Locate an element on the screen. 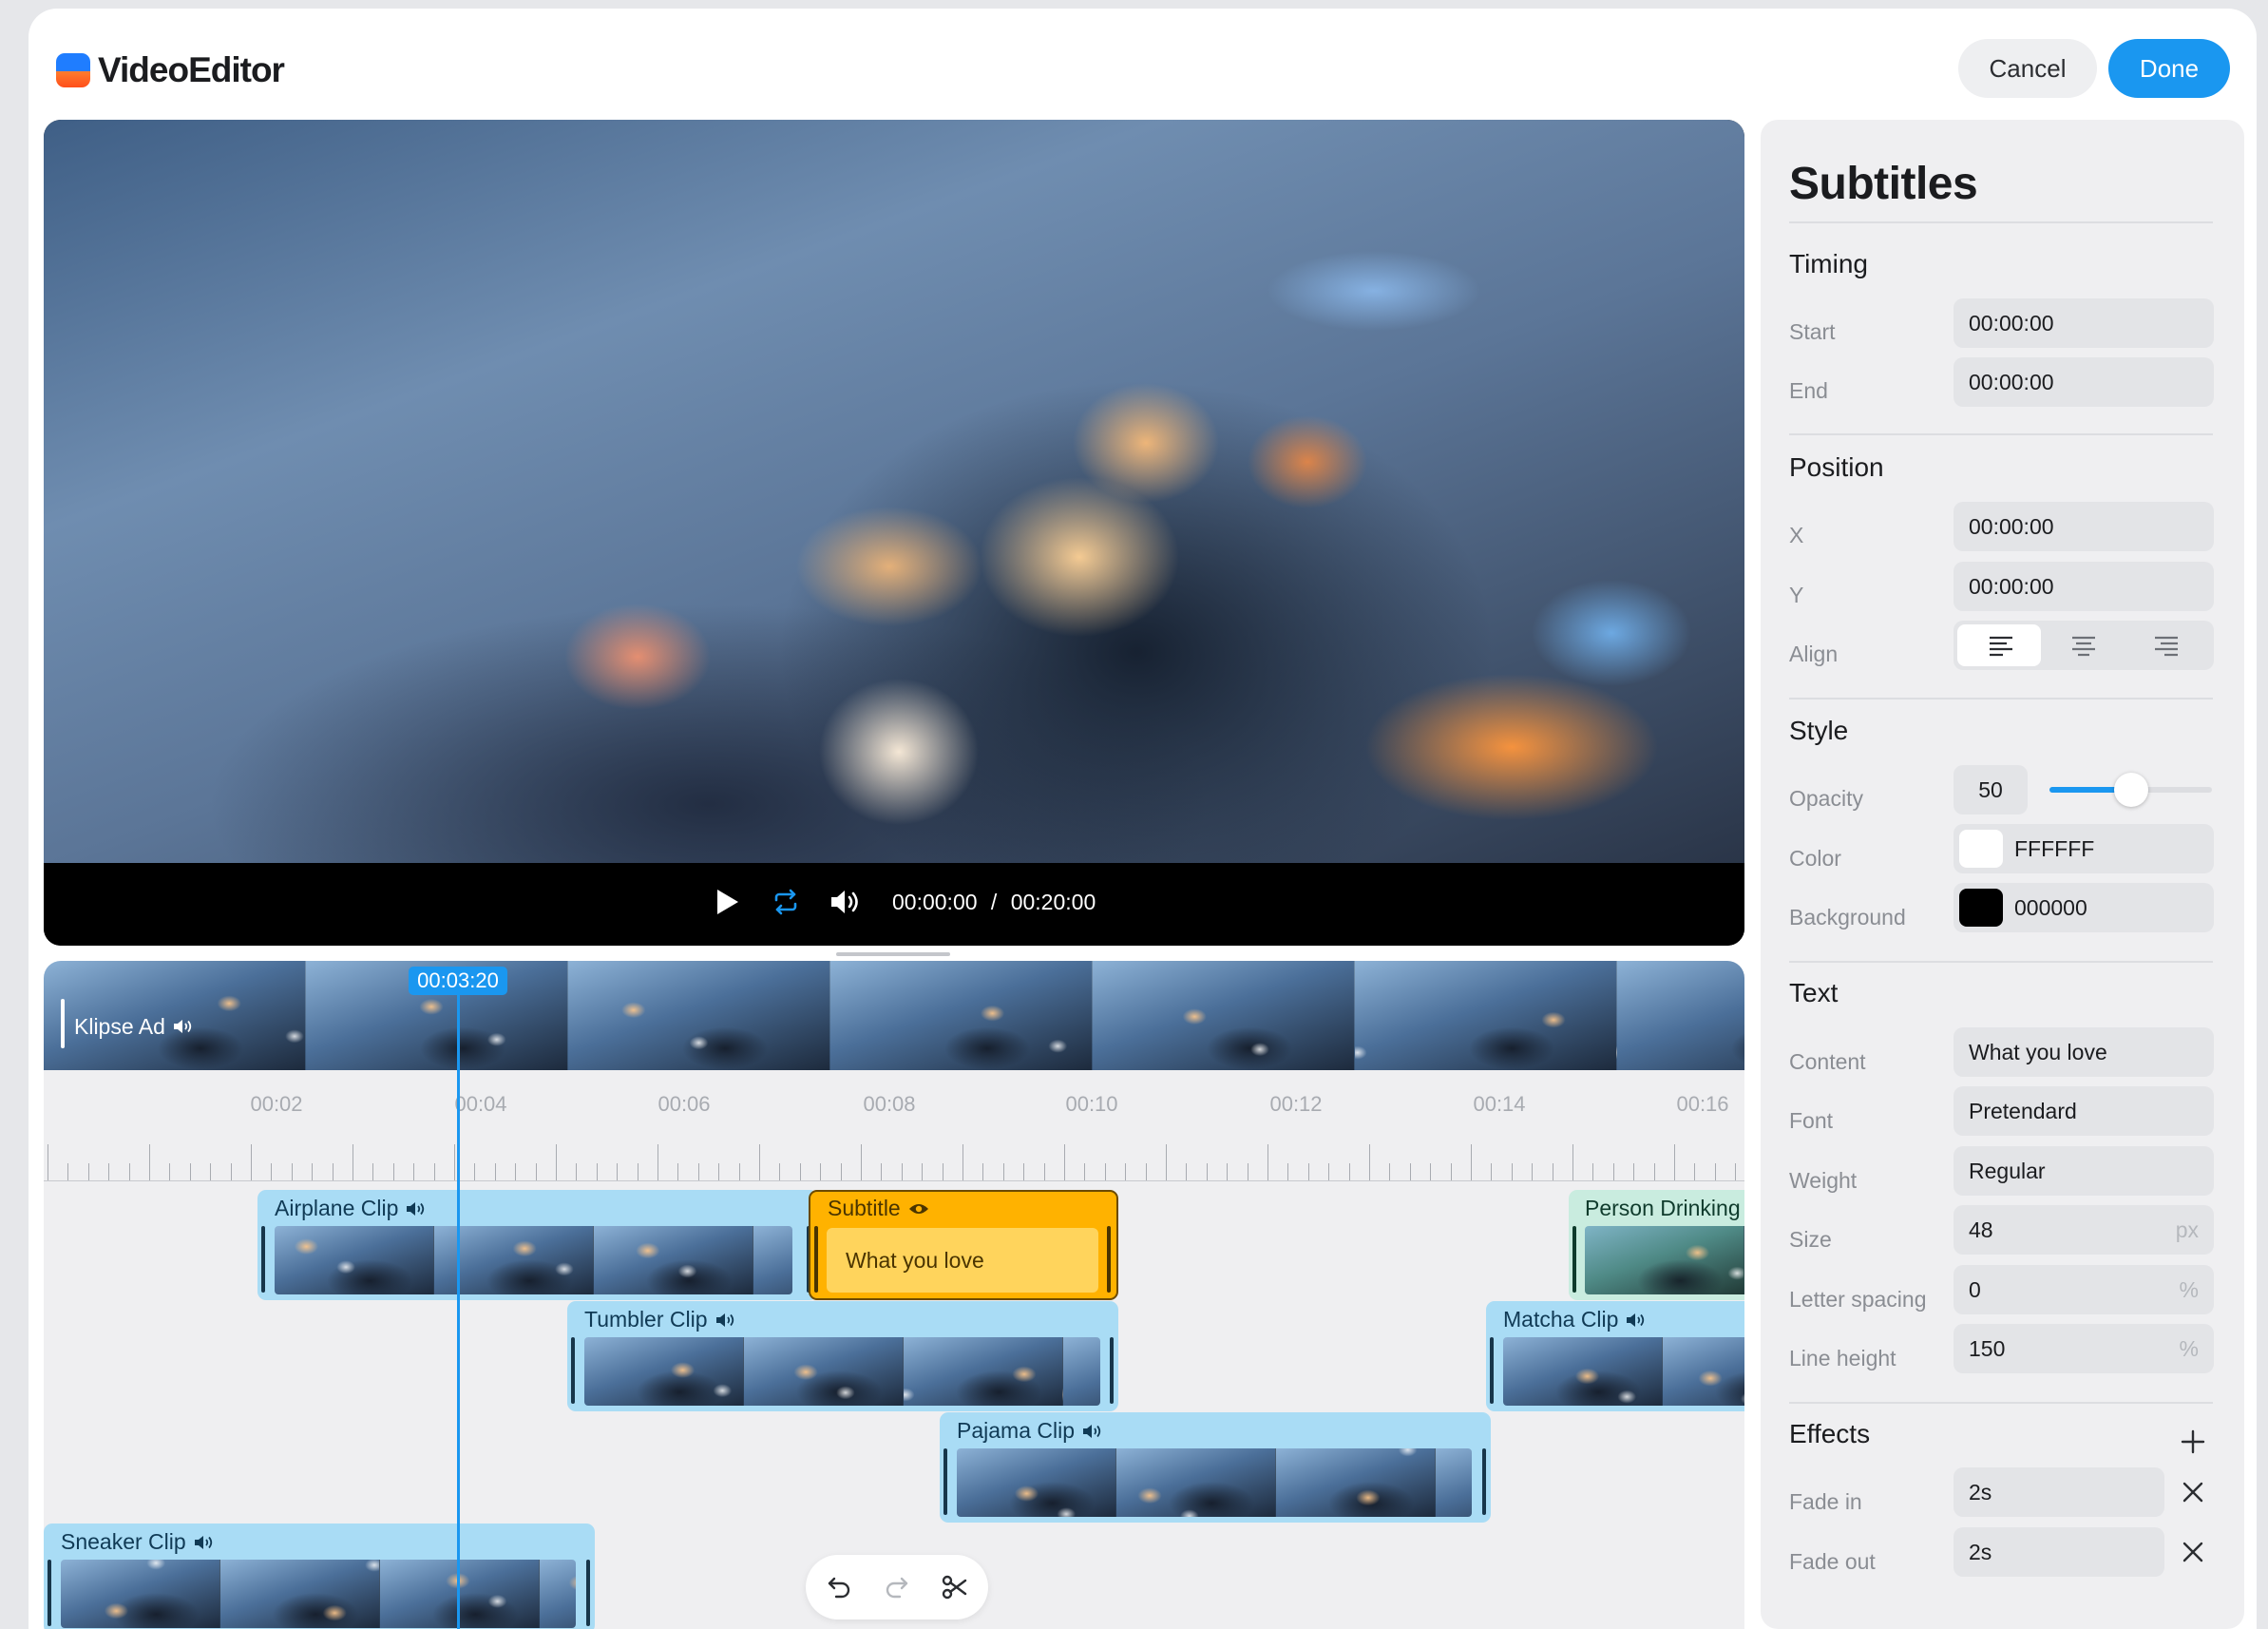  size-unit: px is located at coordinates (2187, 1229).